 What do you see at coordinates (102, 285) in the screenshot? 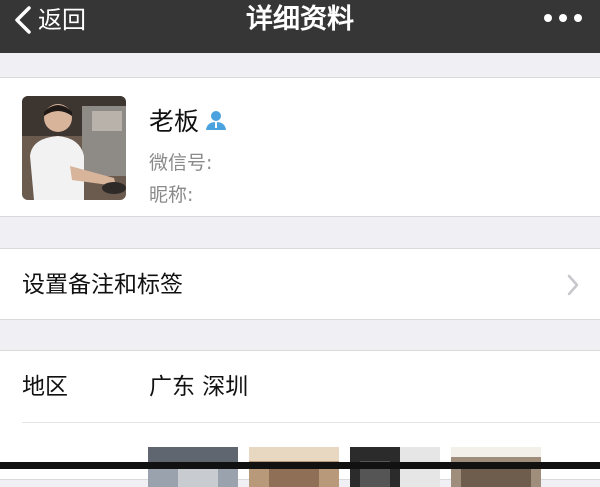
I see `set-remark-and-tags-label: 设置备注和标签` at bounding box center [102, 285].